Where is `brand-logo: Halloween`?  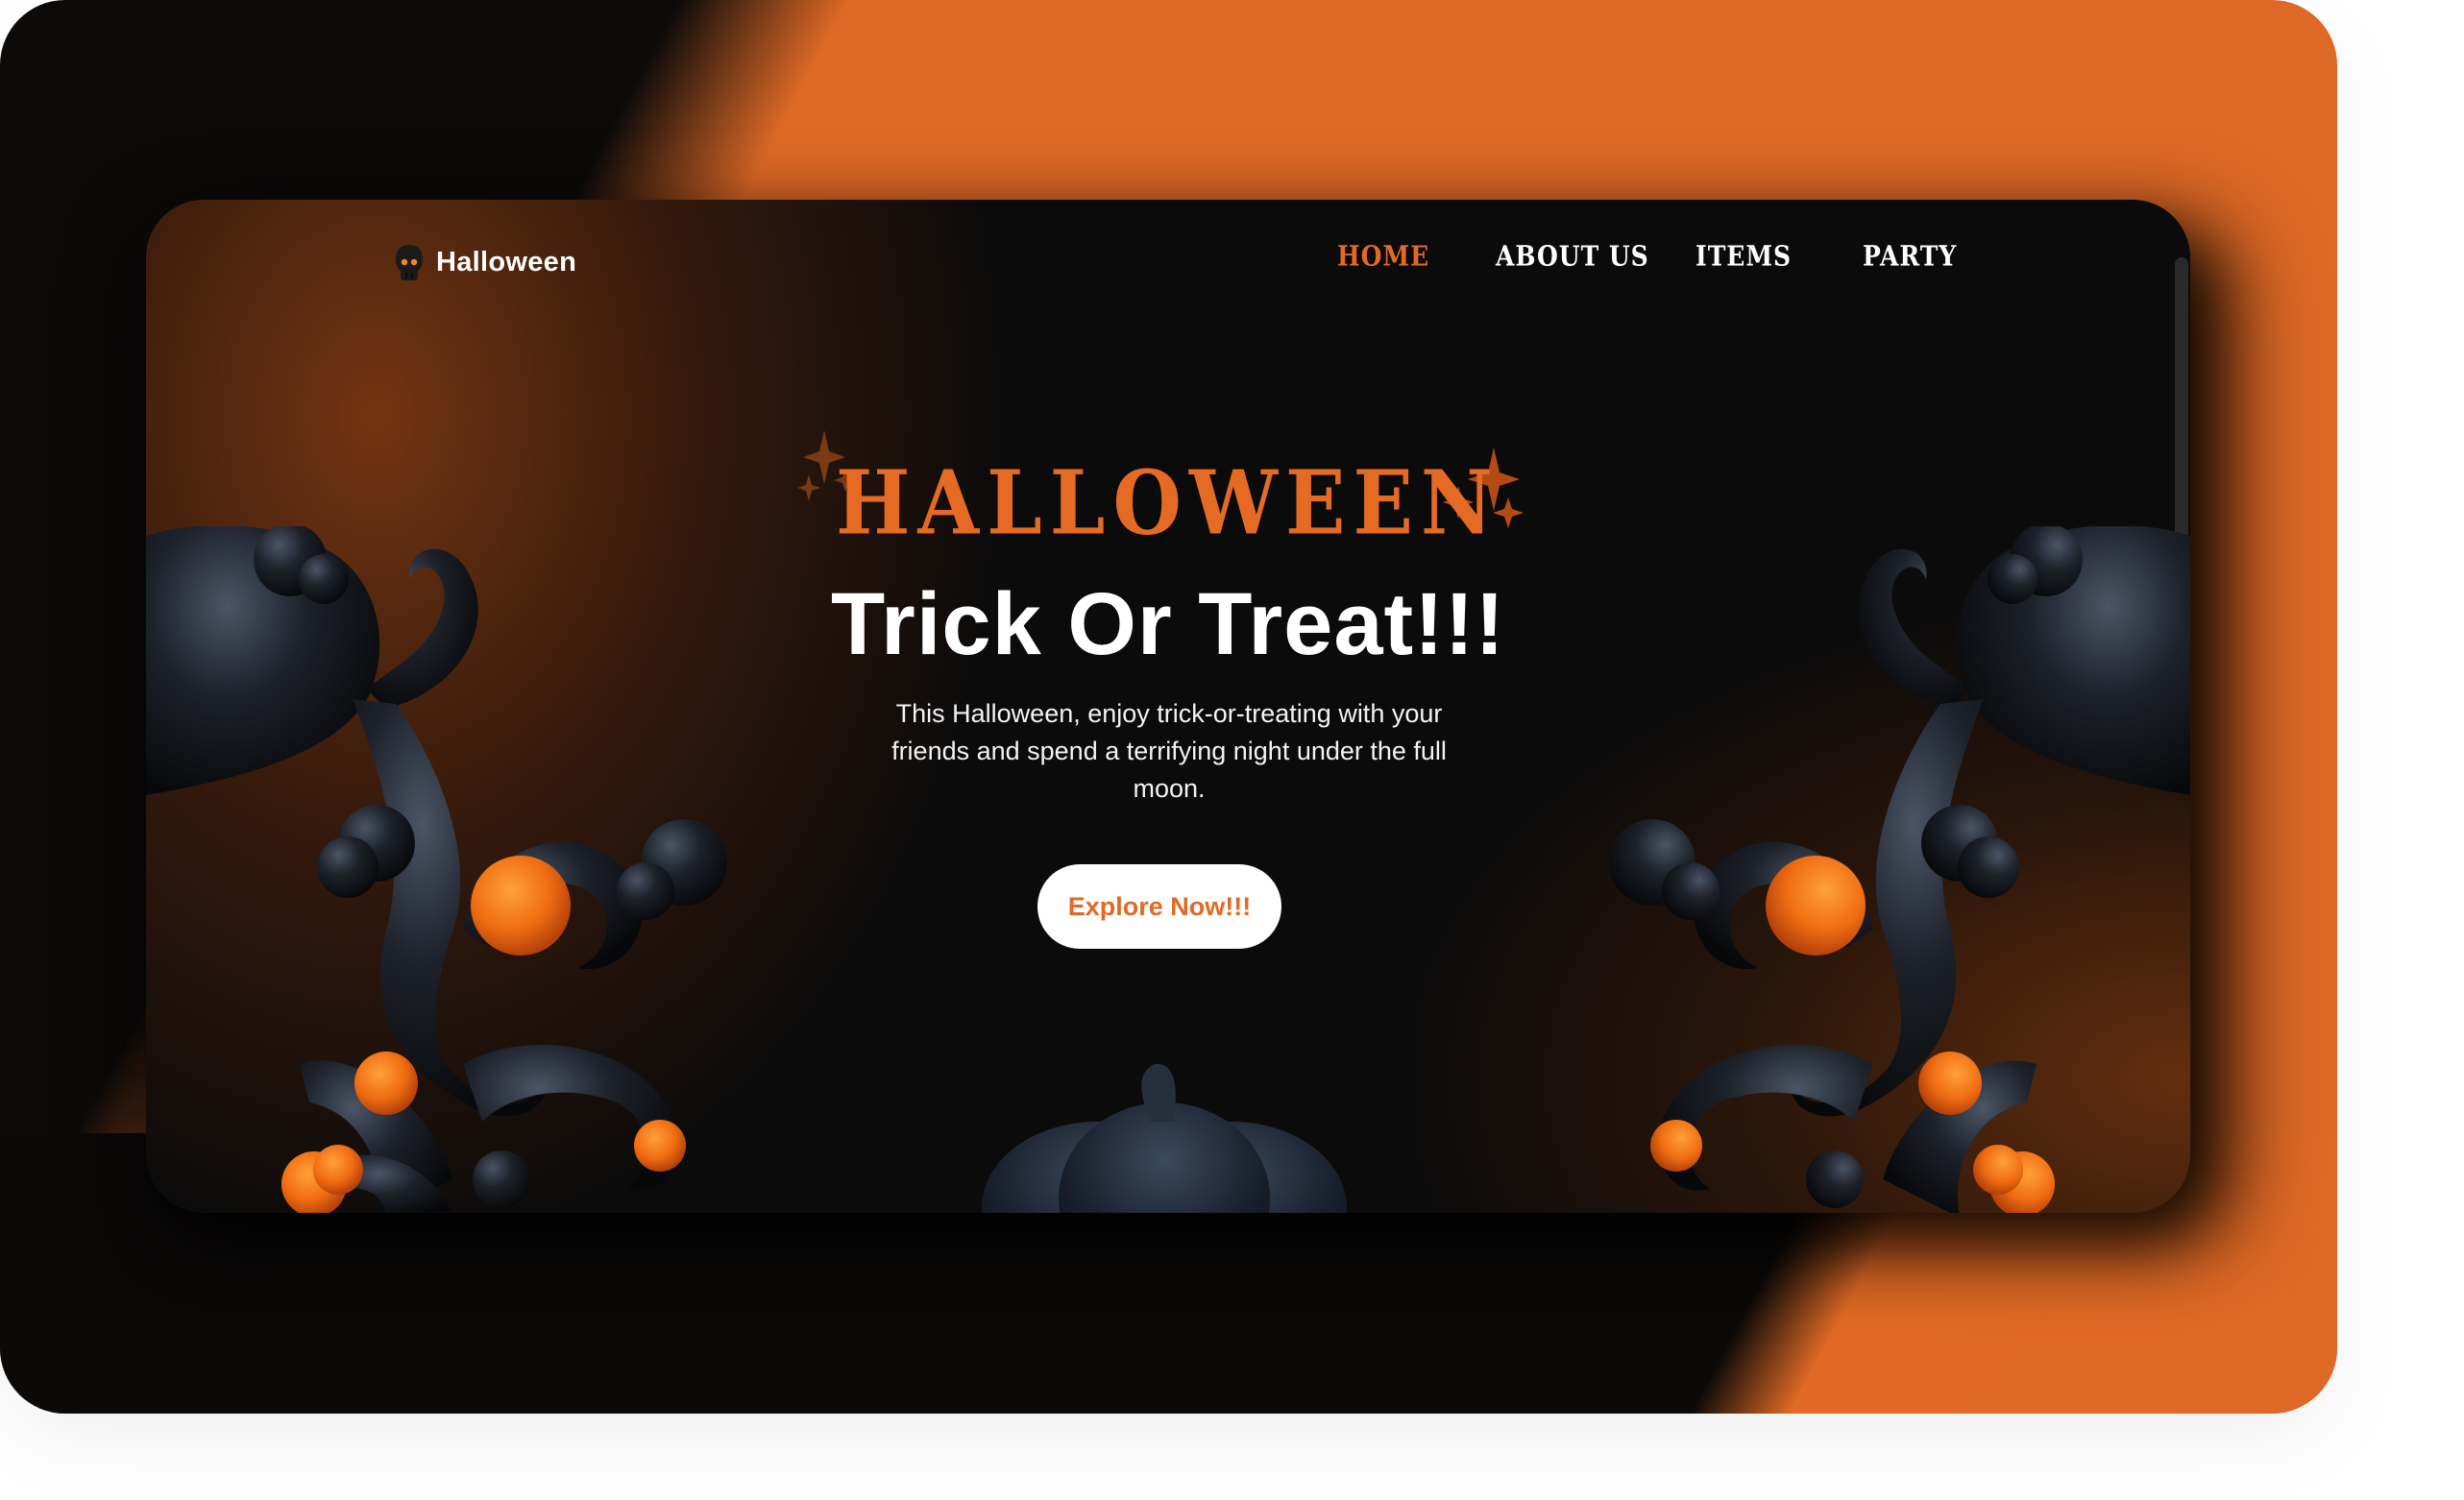
brand-logo: Halloween is located at coordinates (485, 262).